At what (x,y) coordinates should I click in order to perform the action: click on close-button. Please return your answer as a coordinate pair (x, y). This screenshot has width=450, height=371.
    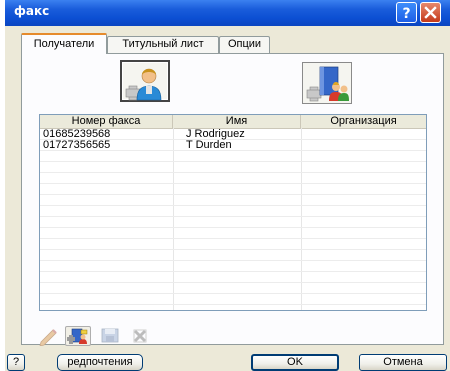
    Looking at the image, I should click on (430, 12).